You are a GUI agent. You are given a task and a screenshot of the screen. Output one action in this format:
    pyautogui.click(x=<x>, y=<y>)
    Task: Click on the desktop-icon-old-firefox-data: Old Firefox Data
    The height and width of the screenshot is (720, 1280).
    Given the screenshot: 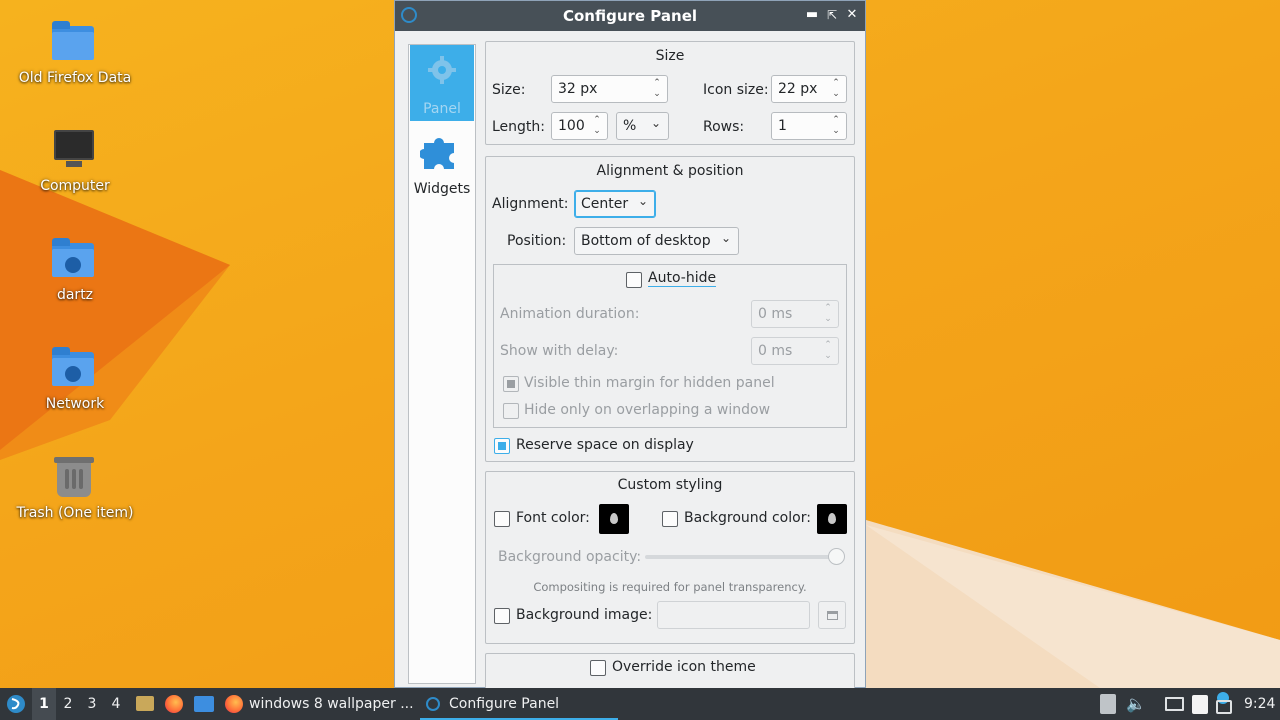 What is the action you would take?
    pyautogui.click(x=75, y=53)
    